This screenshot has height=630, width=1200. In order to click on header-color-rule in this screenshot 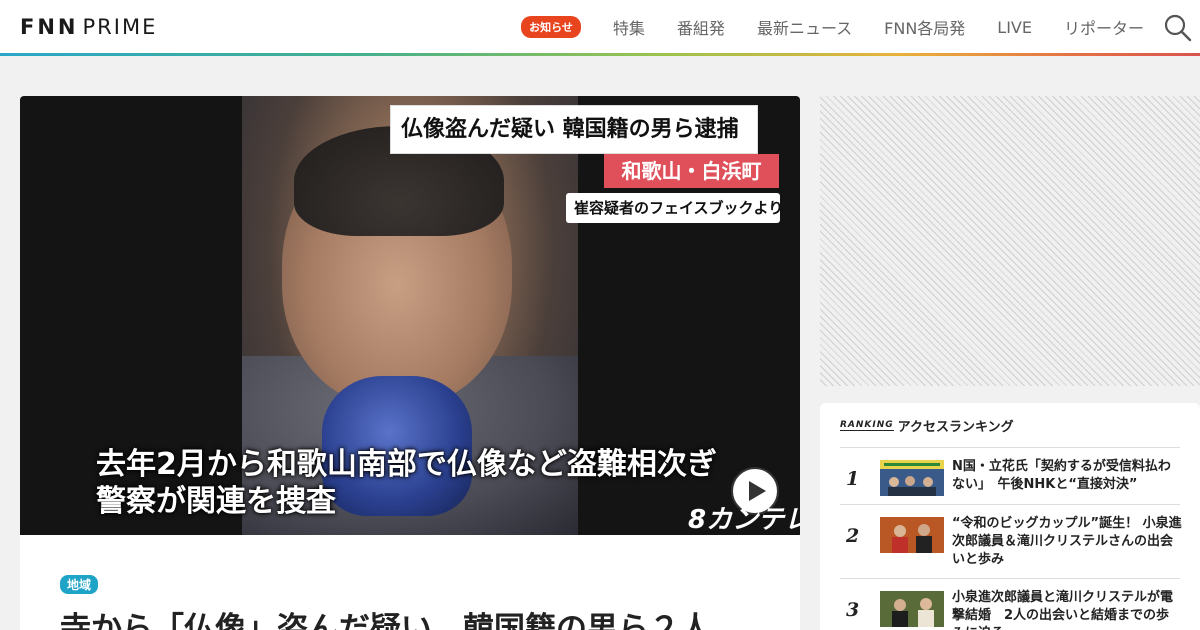, I will do `click(600, 54)`.